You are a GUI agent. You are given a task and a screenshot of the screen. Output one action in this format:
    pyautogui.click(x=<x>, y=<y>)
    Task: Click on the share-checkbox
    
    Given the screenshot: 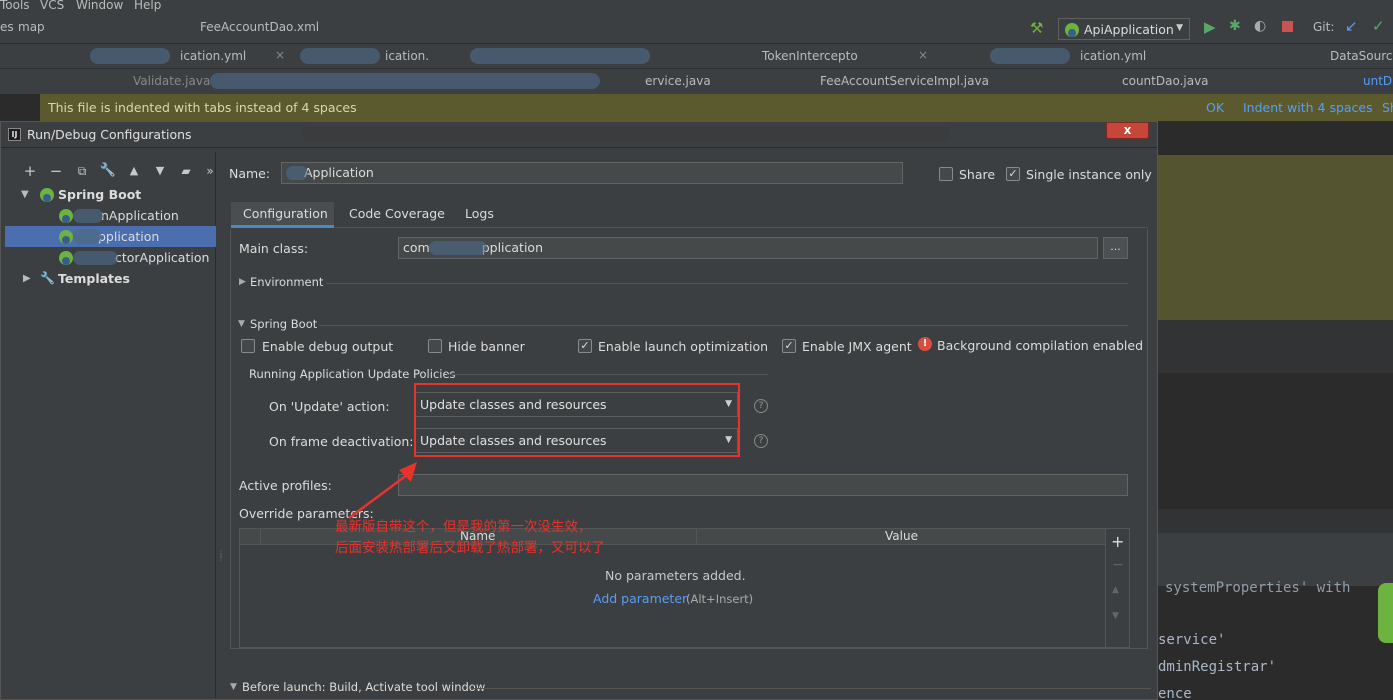 What is the action you would take?
    pyautogui.click(x=946, y=174)
    